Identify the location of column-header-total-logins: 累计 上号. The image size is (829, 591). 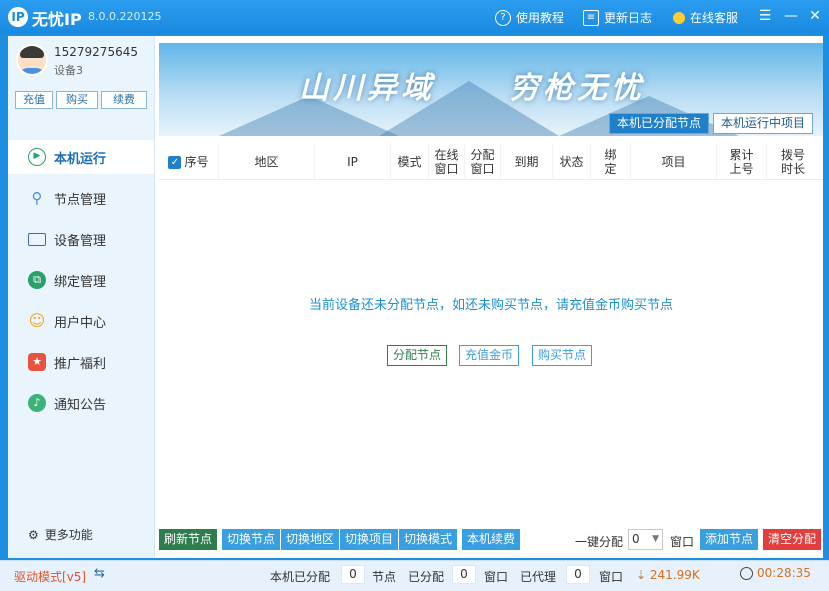
(742, 162).